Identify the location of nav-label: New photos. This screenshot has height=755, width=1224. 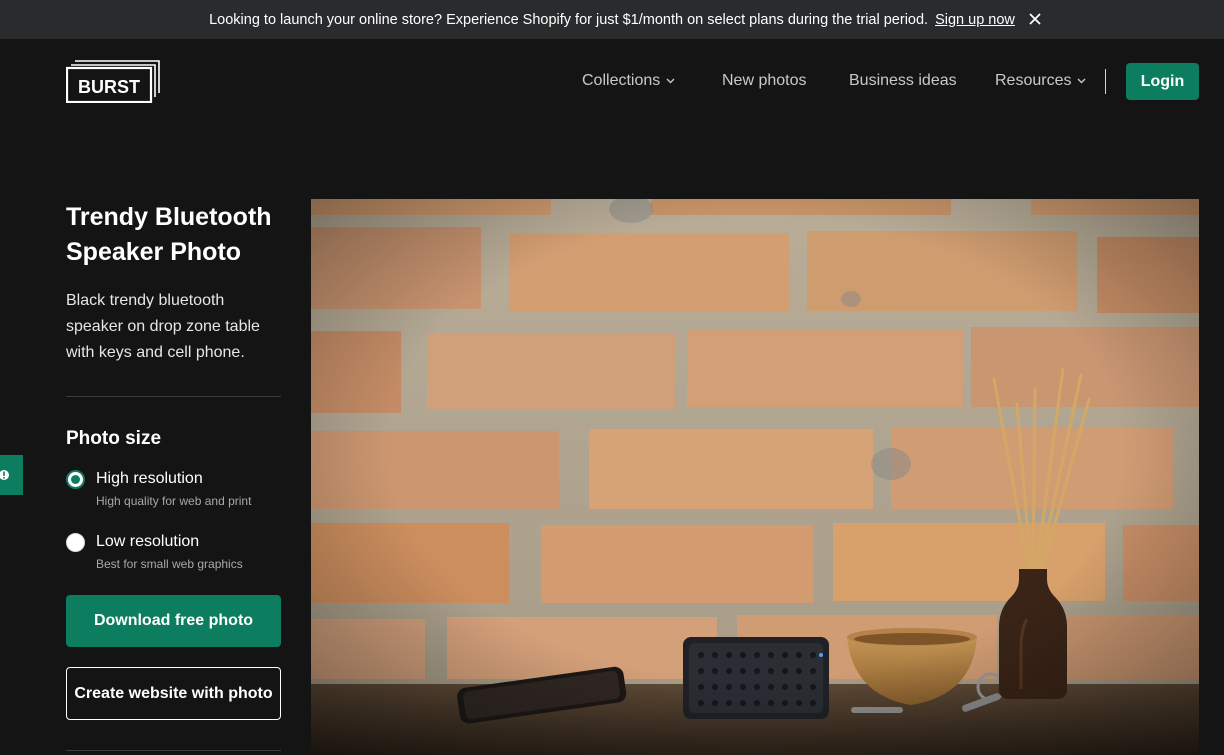
(764, 80).